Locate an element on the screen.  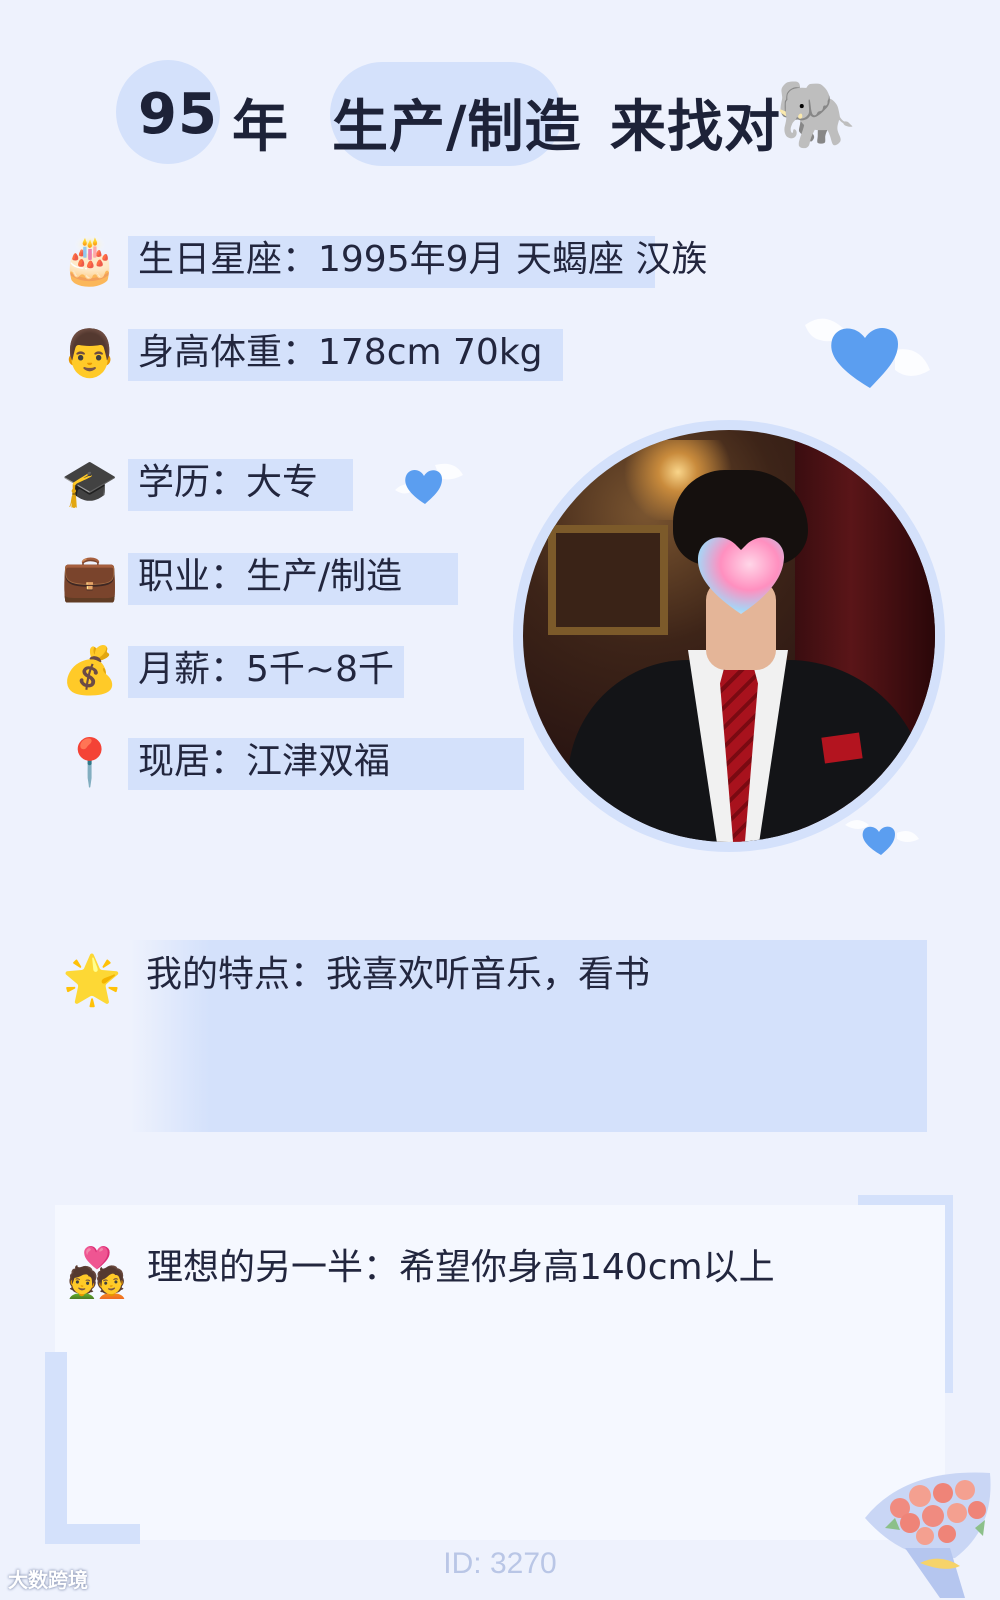
features-text: 我的特点：我喜欢听音乐，看书 is located at coordinates (398, 974).